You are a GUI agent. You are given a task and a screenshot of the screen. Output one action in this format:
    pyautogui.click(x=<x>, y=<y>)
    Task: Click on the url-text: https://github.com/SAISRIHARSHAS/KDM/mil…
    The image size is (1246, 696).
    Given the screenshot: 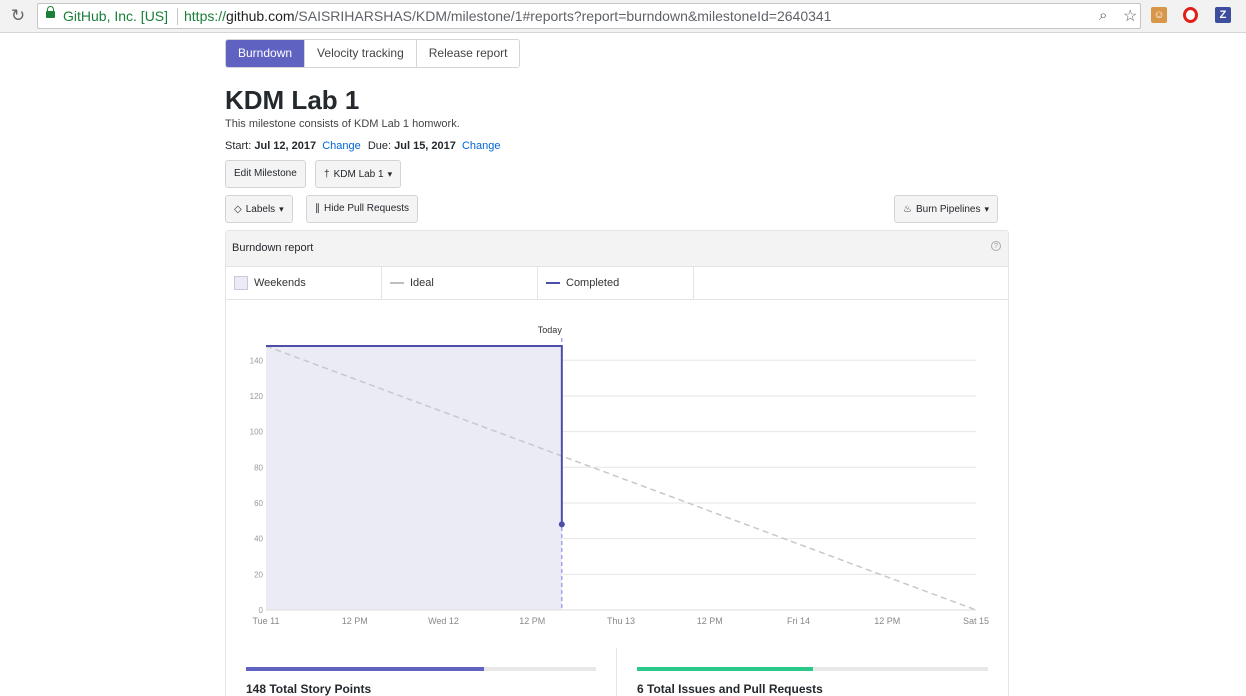 What is the action you would take?
    pyautogui.click(x=507, y=16)
    